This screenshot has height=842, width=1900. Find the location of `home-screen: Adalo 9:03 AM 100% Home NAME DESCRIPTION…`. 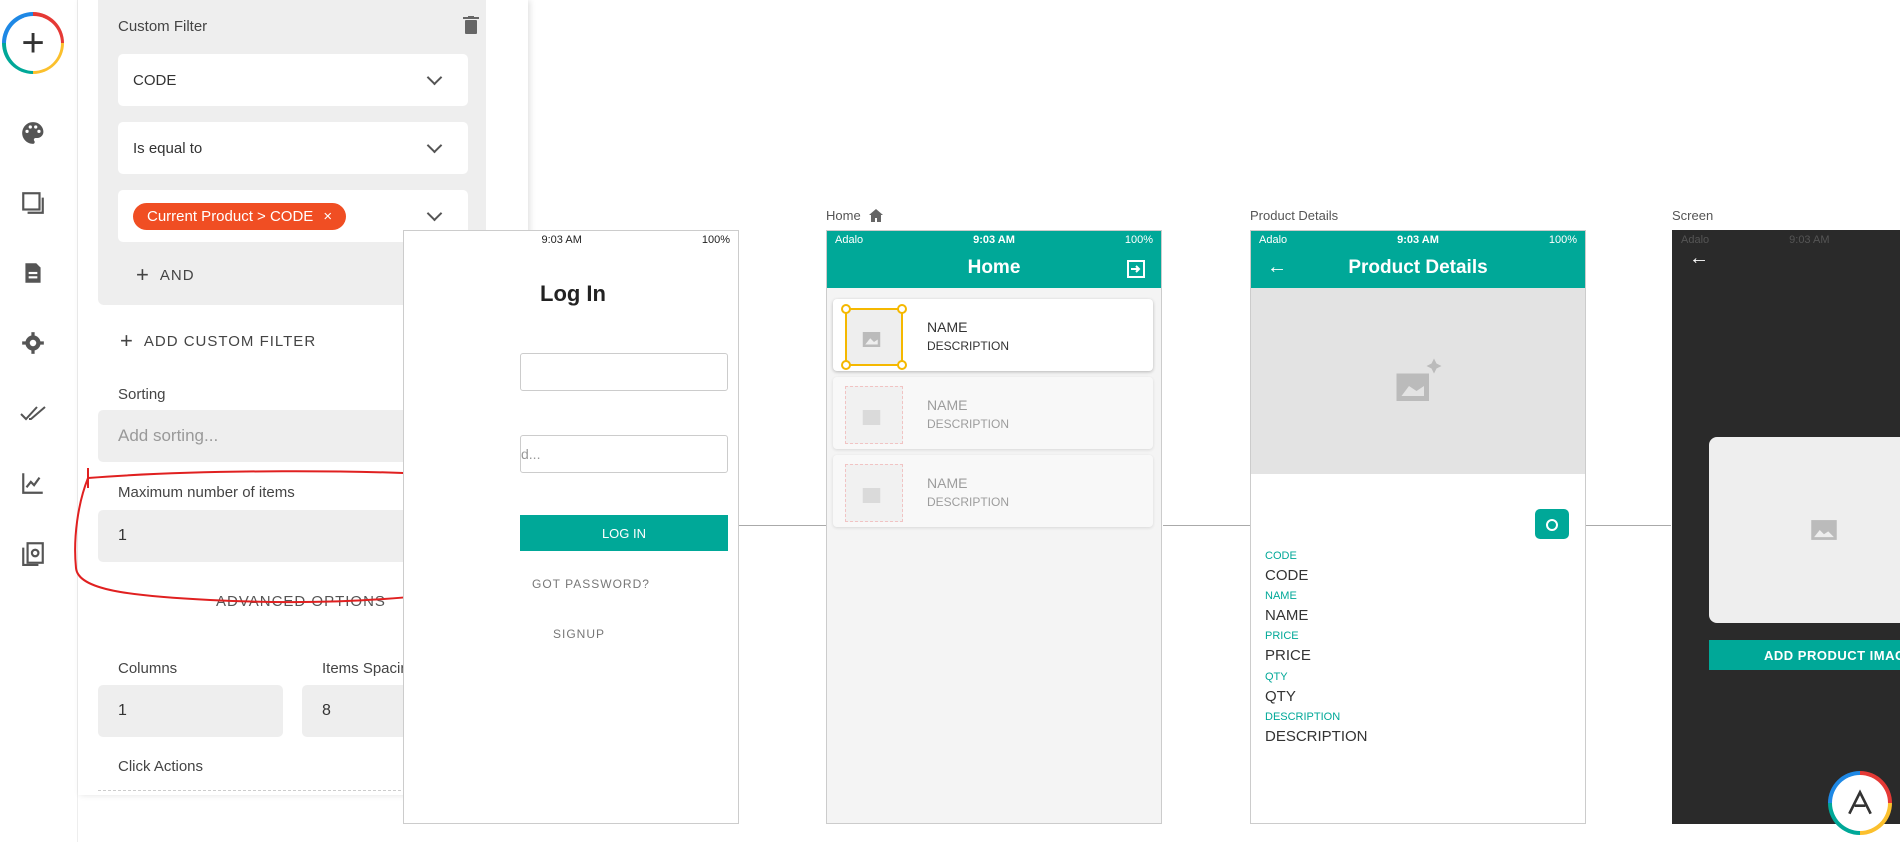

home-screen: Adalo 9:03 AM 100% Home NAME DESCRIPTION… is located at coordinates (994, 527).